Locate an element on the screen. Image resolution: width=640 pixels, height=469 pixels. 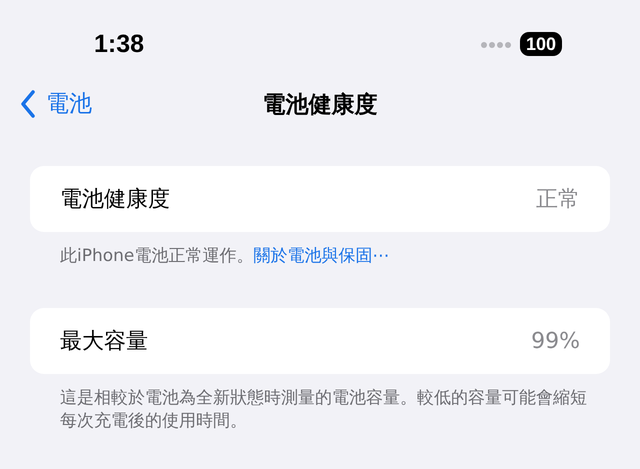
page-title: 電池健康度 is located at coordinates (320, 105).